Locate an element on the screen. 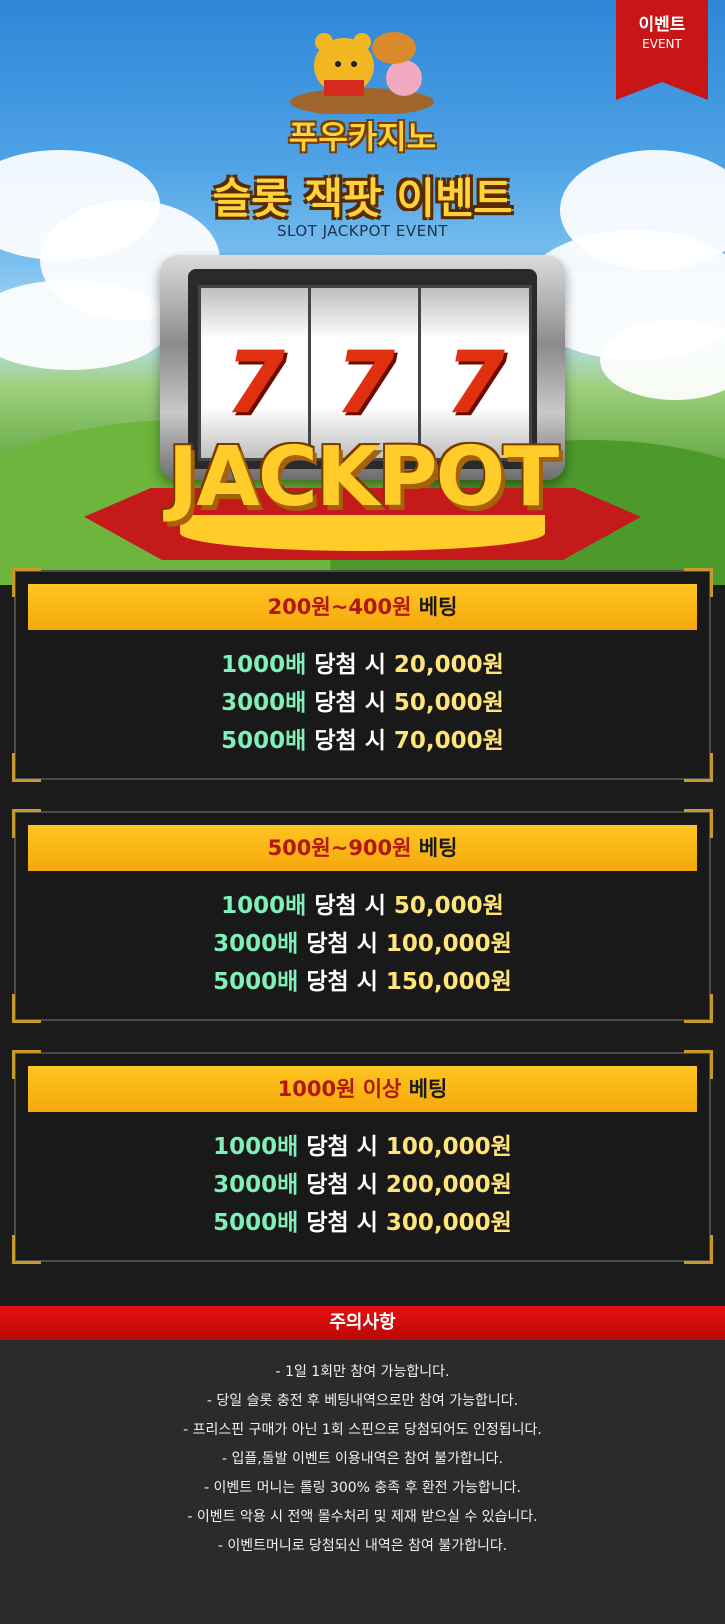 The image size is (725, 1624). notice-item: - 당일 슬롯 충전 후 베팅내역으로만 참여 가능합니다. is located at coordinates (362, 1401).